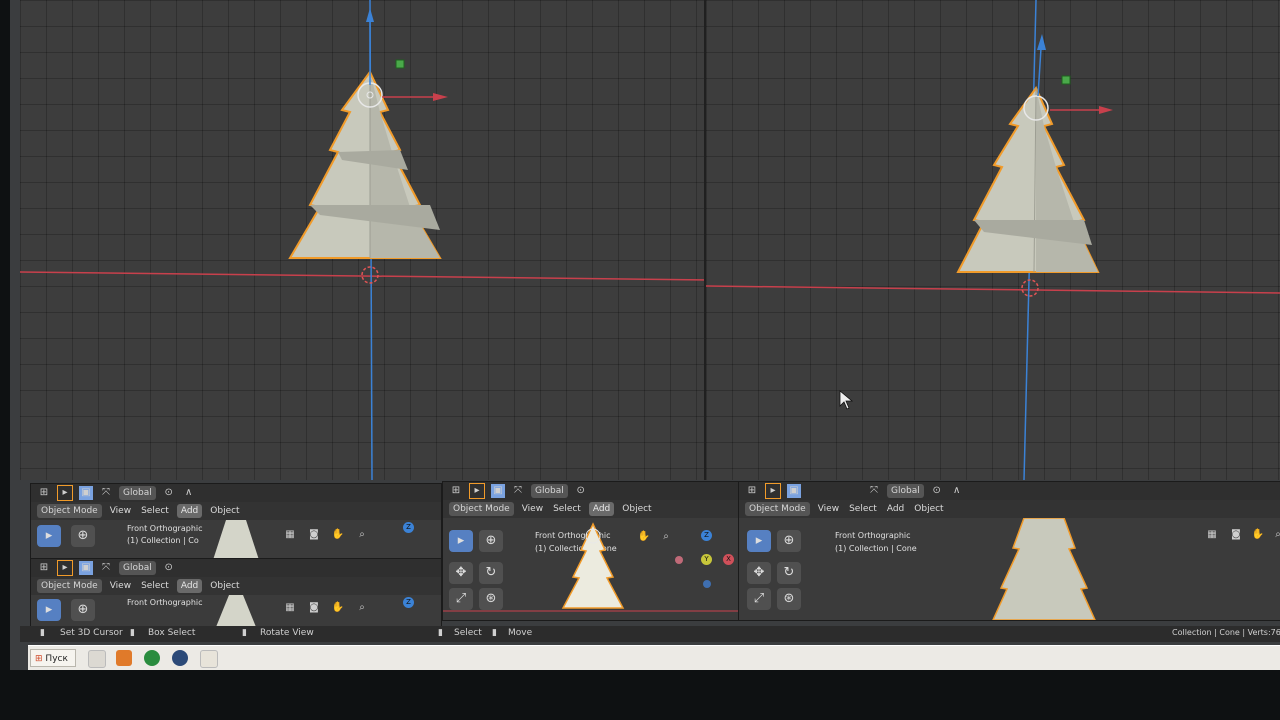  Describe the element at coordinates (1039, 72) in the screenshot. I see `gizmo-z-arrow` at that location.